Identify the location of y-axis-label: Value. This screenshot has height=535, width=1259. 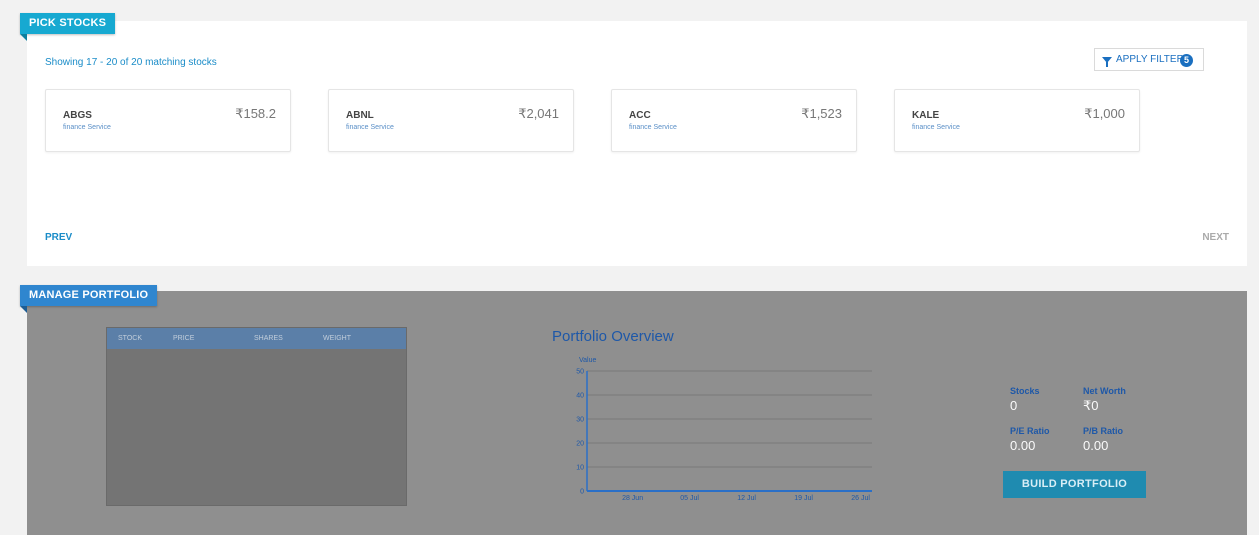
(587, 360).